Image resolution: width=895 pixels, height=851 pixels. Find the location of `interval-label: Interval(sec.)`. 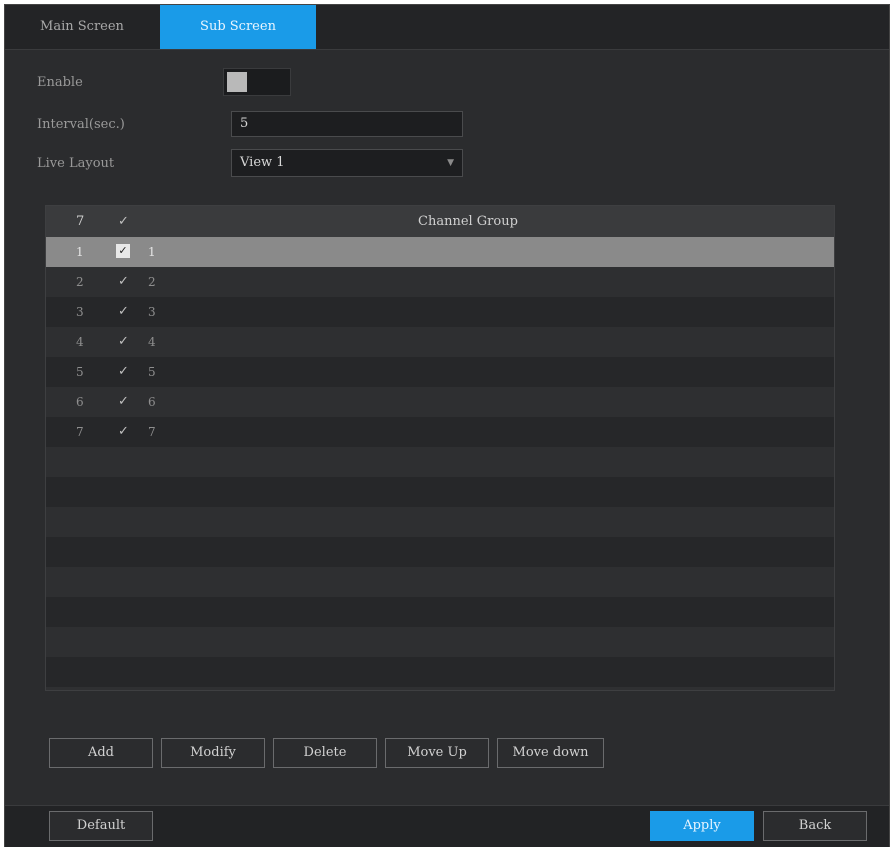

interval-label: Interval(sec.) is located at coordinates (81, 124).